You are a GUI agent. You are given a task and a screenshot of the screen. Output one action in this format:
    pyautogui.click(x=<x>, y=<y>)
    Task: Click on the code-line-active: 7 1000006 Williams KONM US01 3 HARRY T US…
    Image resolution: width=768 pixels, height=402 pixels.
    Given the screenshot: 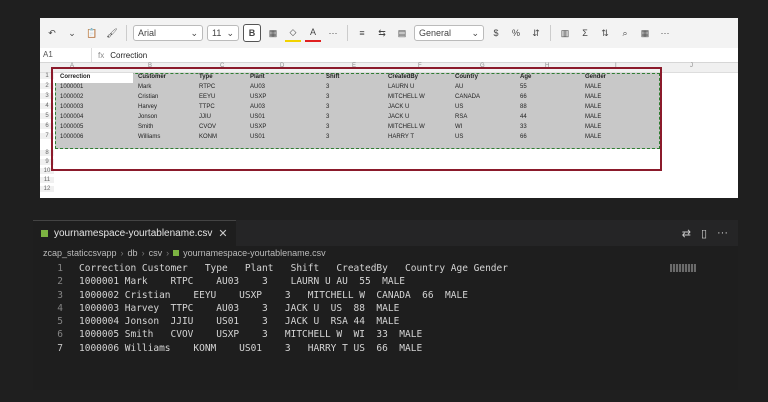 What is the action you would take?
    pyautogui.click(x=385, y=348)
    